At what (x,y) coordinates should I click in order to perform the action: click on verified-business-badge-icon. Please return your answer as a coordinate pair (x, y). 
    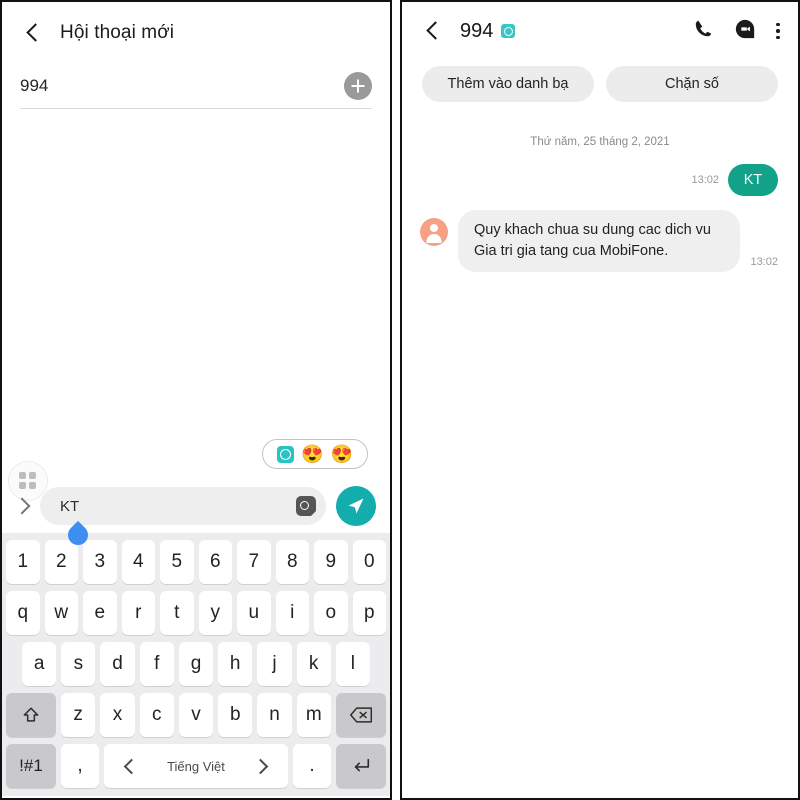
    Looking at the image, I should click on (508, 31).